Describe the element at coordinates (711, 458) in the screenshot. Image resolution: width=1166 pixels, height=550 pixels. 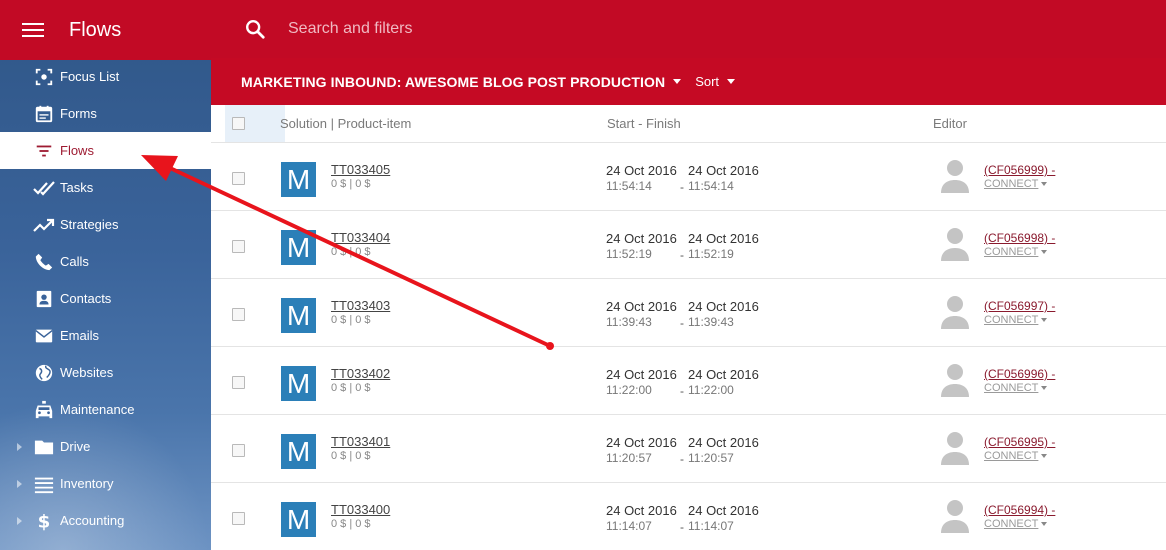
I see `finish-time: 11:20:57` at that location.